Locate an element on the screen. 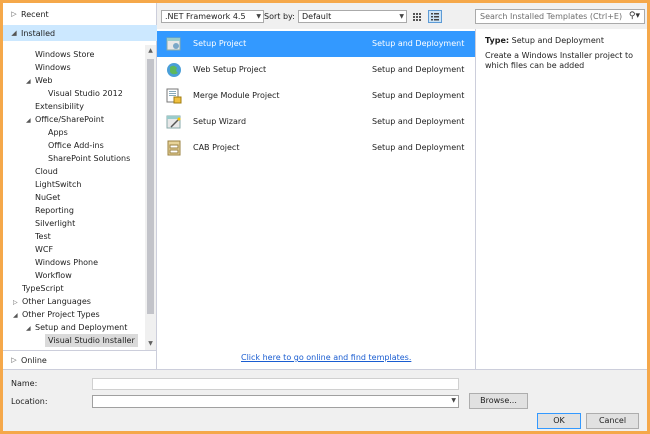 The height and width of the screenshot is (434, 650). tree-item-lightswitch: LightSwitch is located at coordinates (58, 184).